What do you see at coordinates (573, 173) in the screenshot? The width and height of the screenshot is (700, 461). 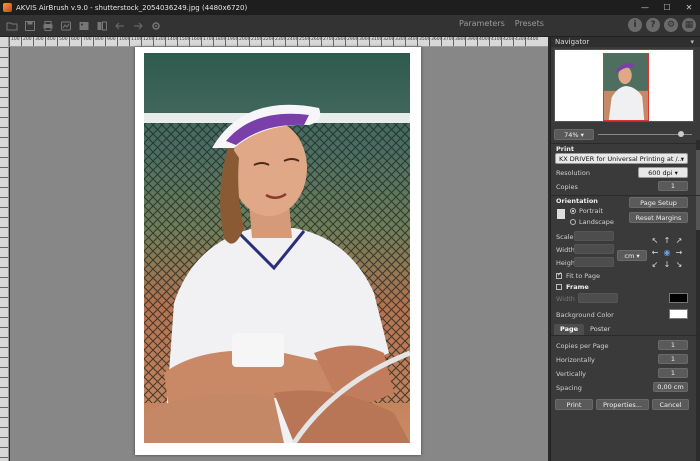 I see `resolution-label: Resolution` at bounding box center [573, 173].